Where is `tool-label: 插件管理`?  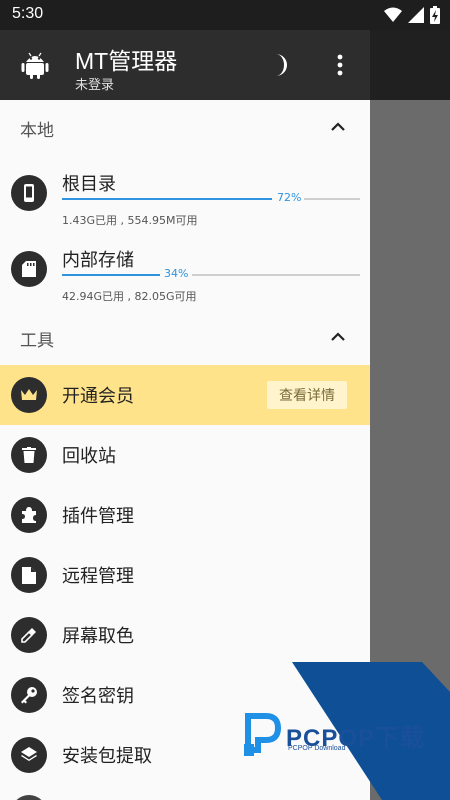 tool-label: 插件管理 is located at coordinates (98, 516).